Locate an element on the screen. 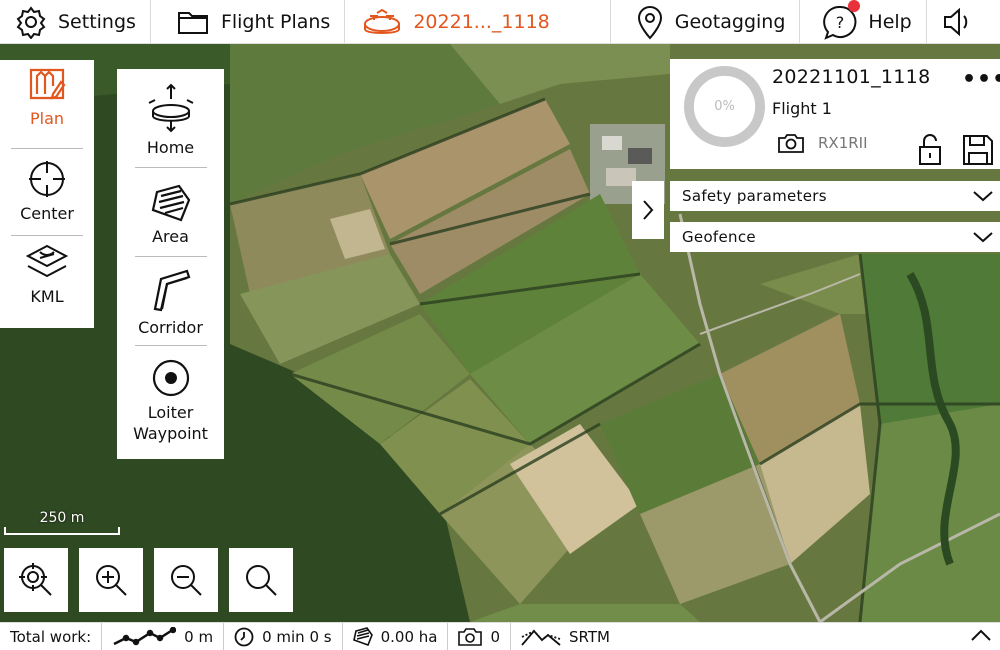 This screenshot has height=650, width=1000. folder-icon is located at coordinates (192, 22).